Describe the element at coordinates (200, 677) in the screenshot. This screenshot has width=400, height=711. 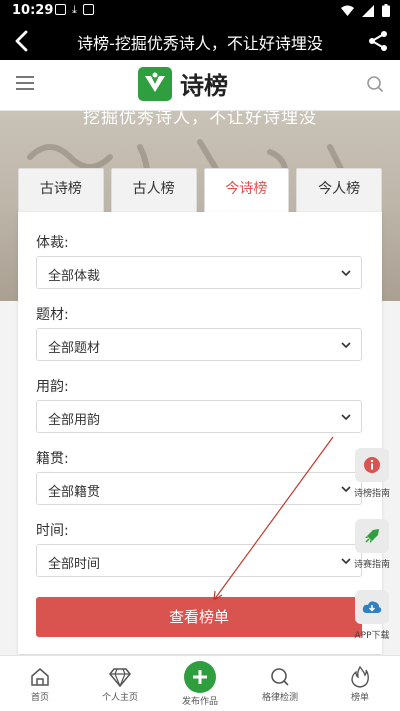
I see `plus-icon` at that location.